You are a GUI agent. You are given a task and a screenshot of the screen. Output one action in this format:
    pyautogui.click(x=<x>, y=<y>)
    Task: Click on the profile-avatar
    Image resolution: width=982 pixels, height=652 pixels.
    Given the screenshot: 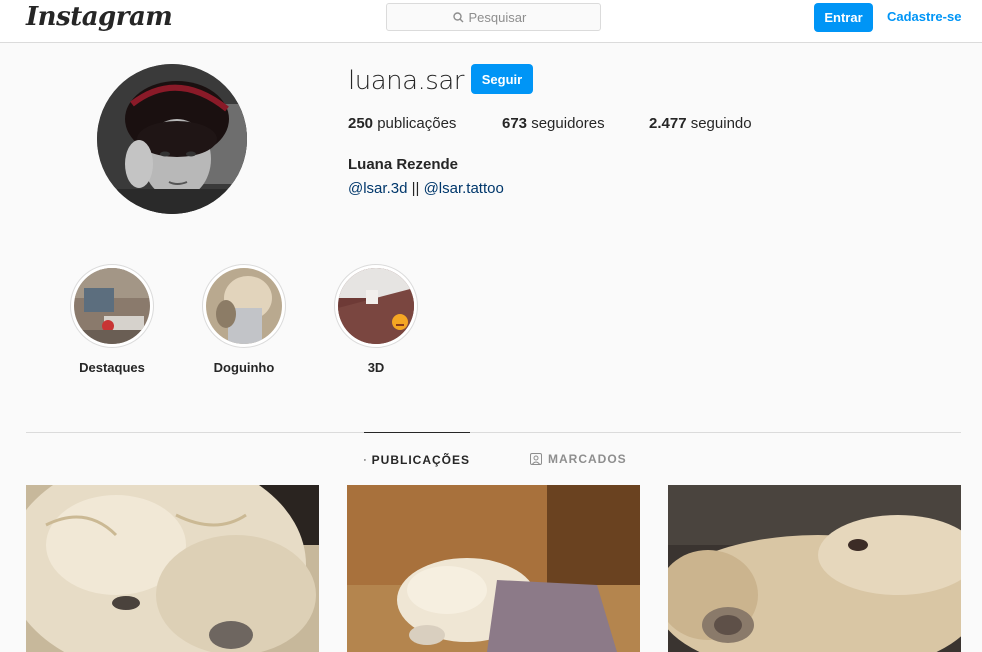 What is the action you would take?
    pyautogui.click(x=172, y=139)
    